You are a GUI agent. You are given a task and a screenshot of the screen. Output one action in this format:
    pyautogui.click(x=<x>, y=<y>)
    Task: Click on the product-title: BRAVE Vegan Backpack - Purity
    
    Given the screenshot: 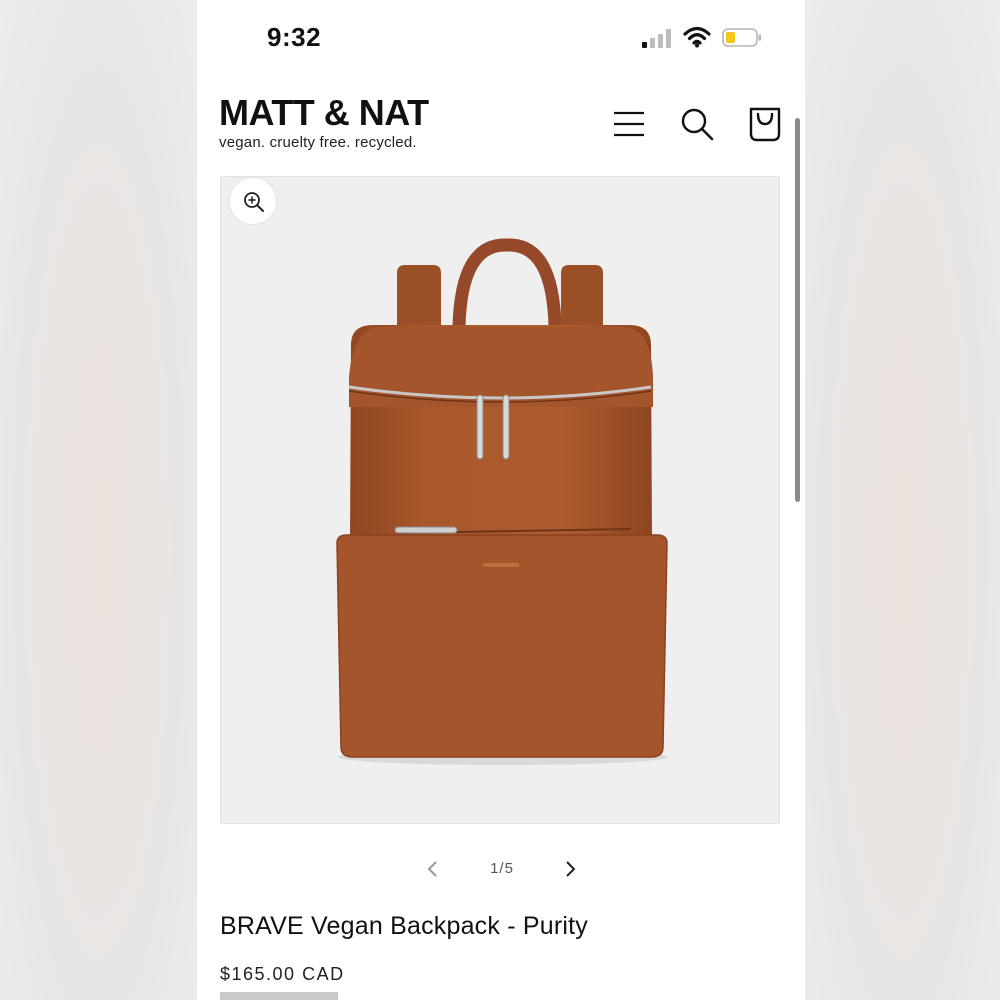 What is the action you would take?
    pyautogui.click(x=404, y=926)
    